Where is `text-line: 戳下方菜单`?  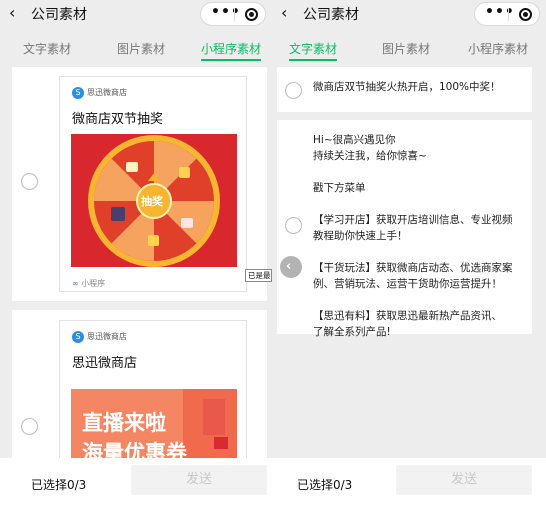 text-line: 戳下方菜单 is located at coordinates (339, 188).